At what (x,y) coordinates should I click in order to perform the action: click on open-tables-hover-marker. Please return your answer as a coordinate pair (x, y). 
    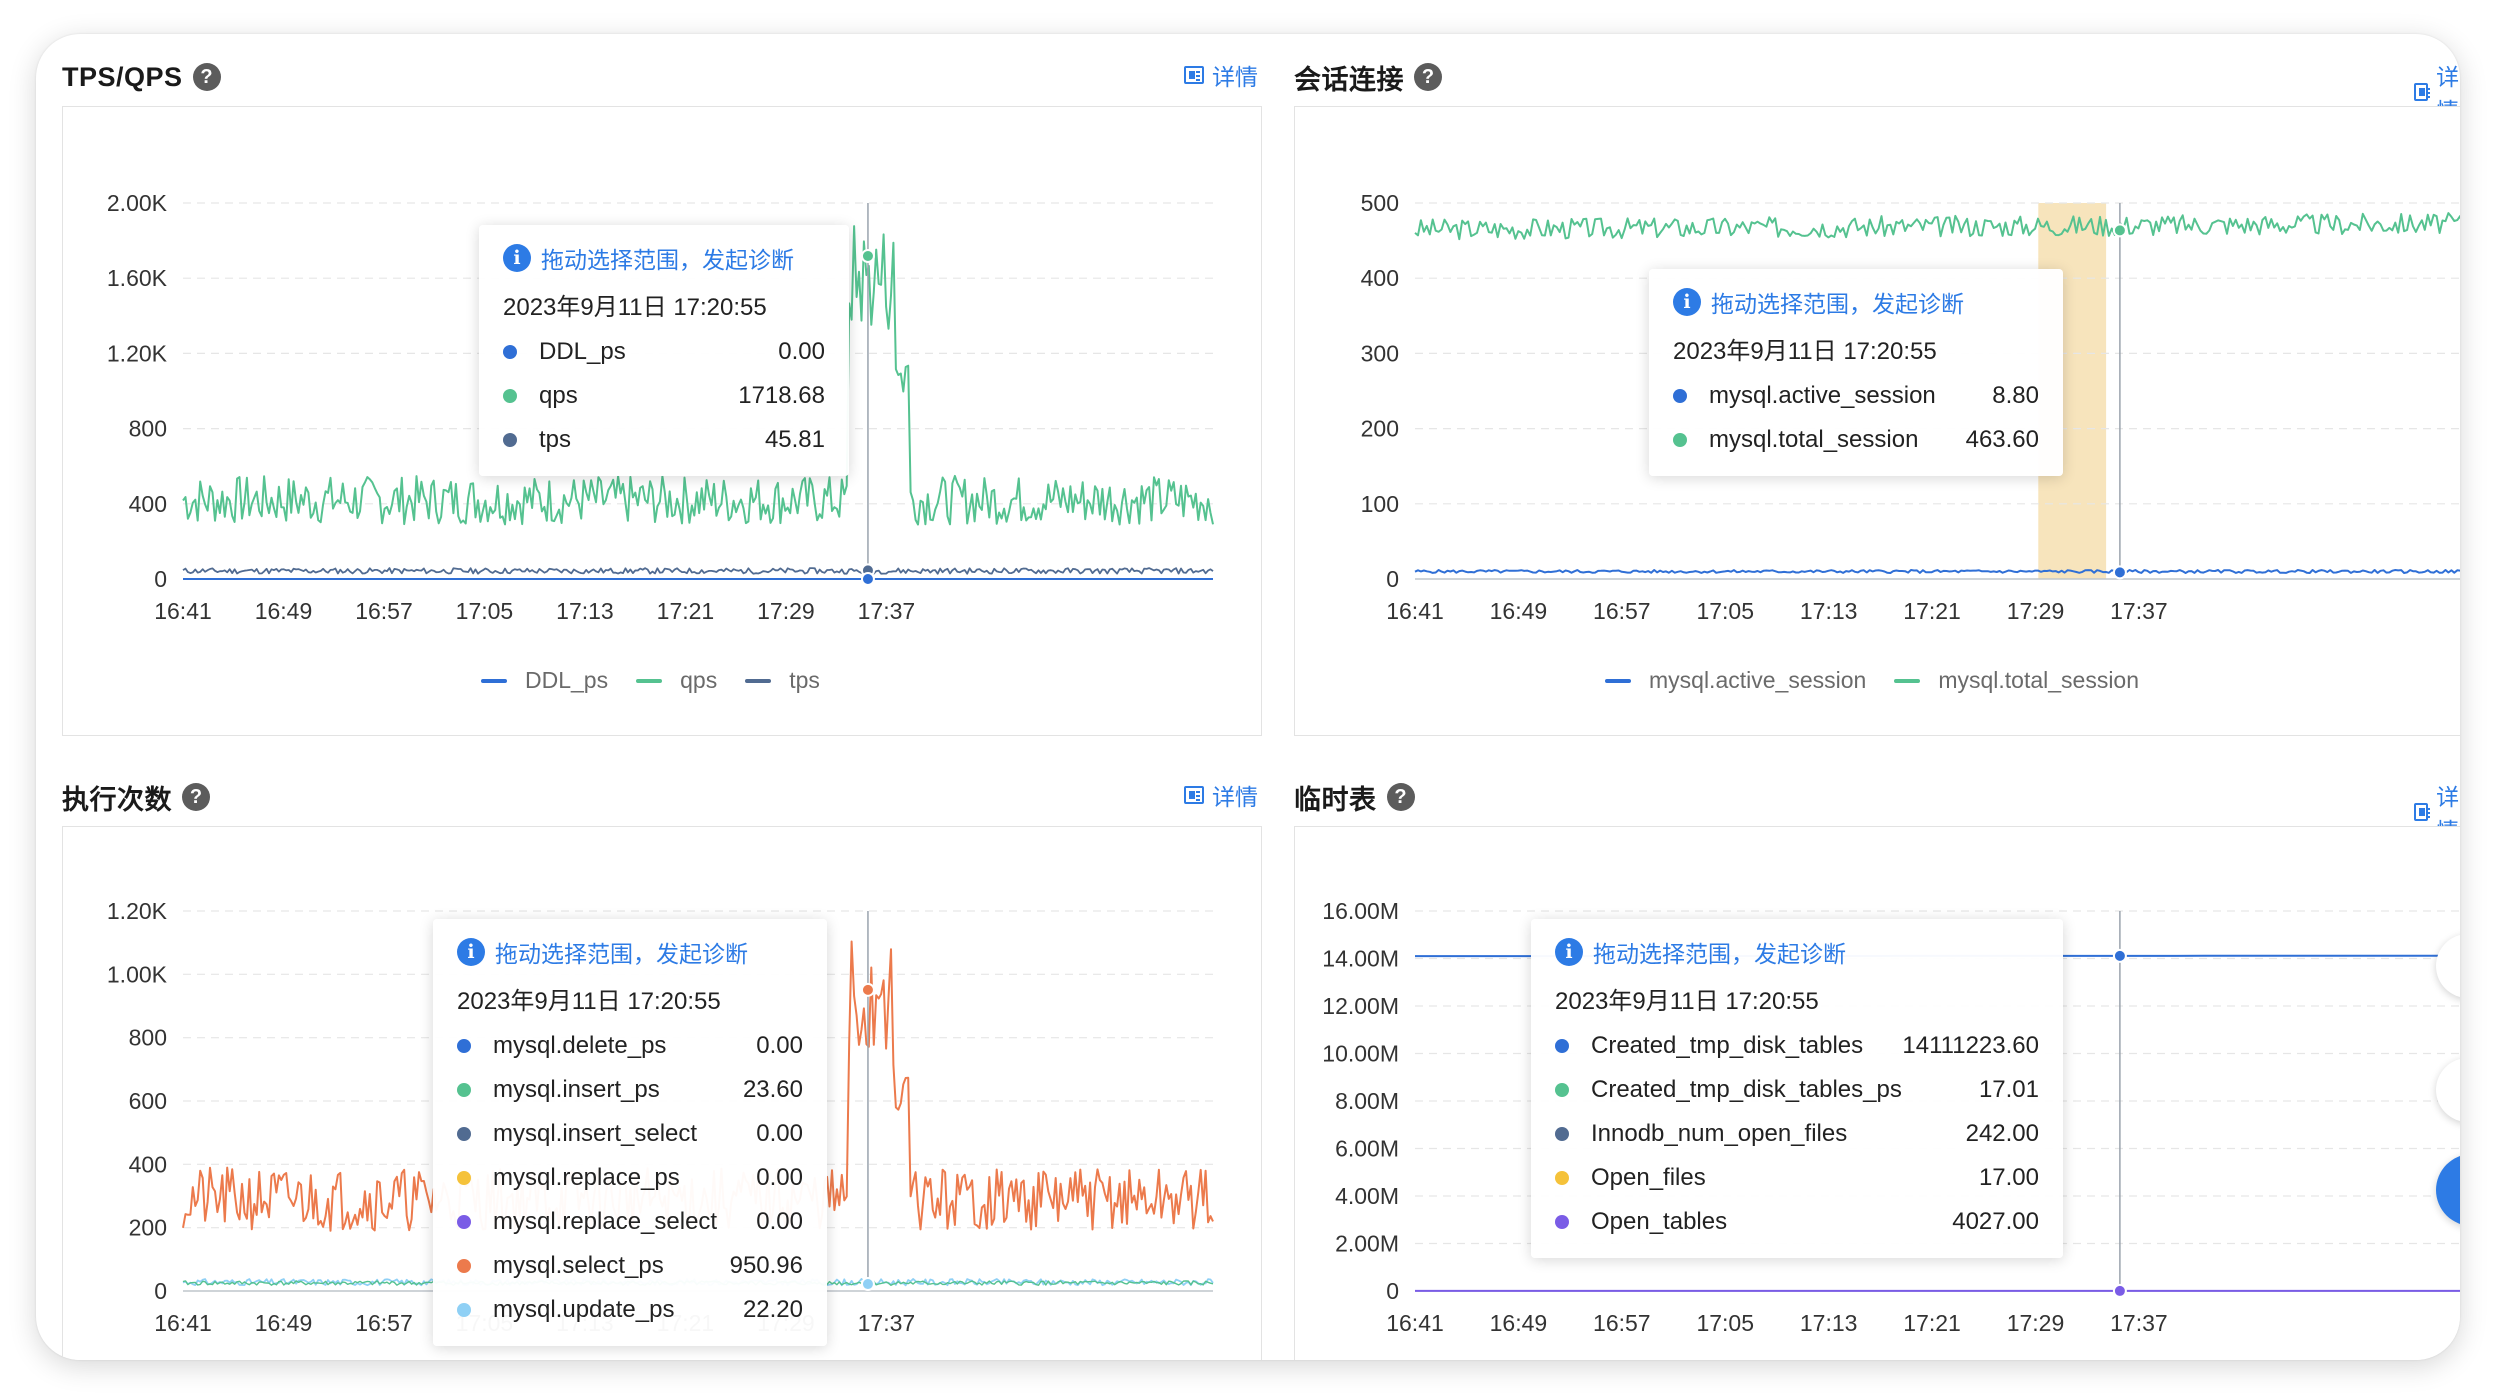
    Looking at the image, I should click on (2119, 1290).